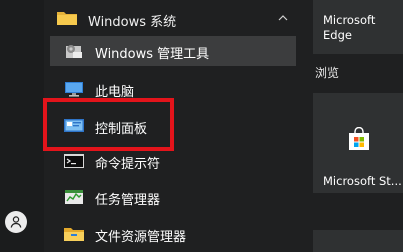  What do you see at coordinates (337, 35) in the screenshot?
I see `tile-label-line2: Edge` at bounding box center [337, 35].